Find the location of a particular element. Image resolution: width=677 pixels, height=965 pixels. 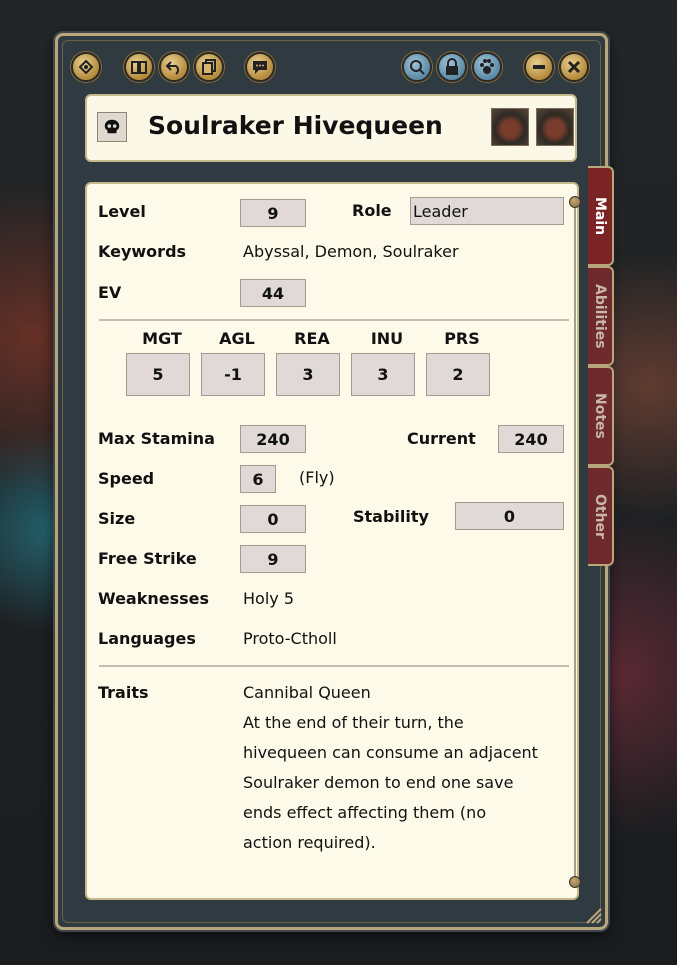

tab-main-label: Main is located at coordinates (600, 216).